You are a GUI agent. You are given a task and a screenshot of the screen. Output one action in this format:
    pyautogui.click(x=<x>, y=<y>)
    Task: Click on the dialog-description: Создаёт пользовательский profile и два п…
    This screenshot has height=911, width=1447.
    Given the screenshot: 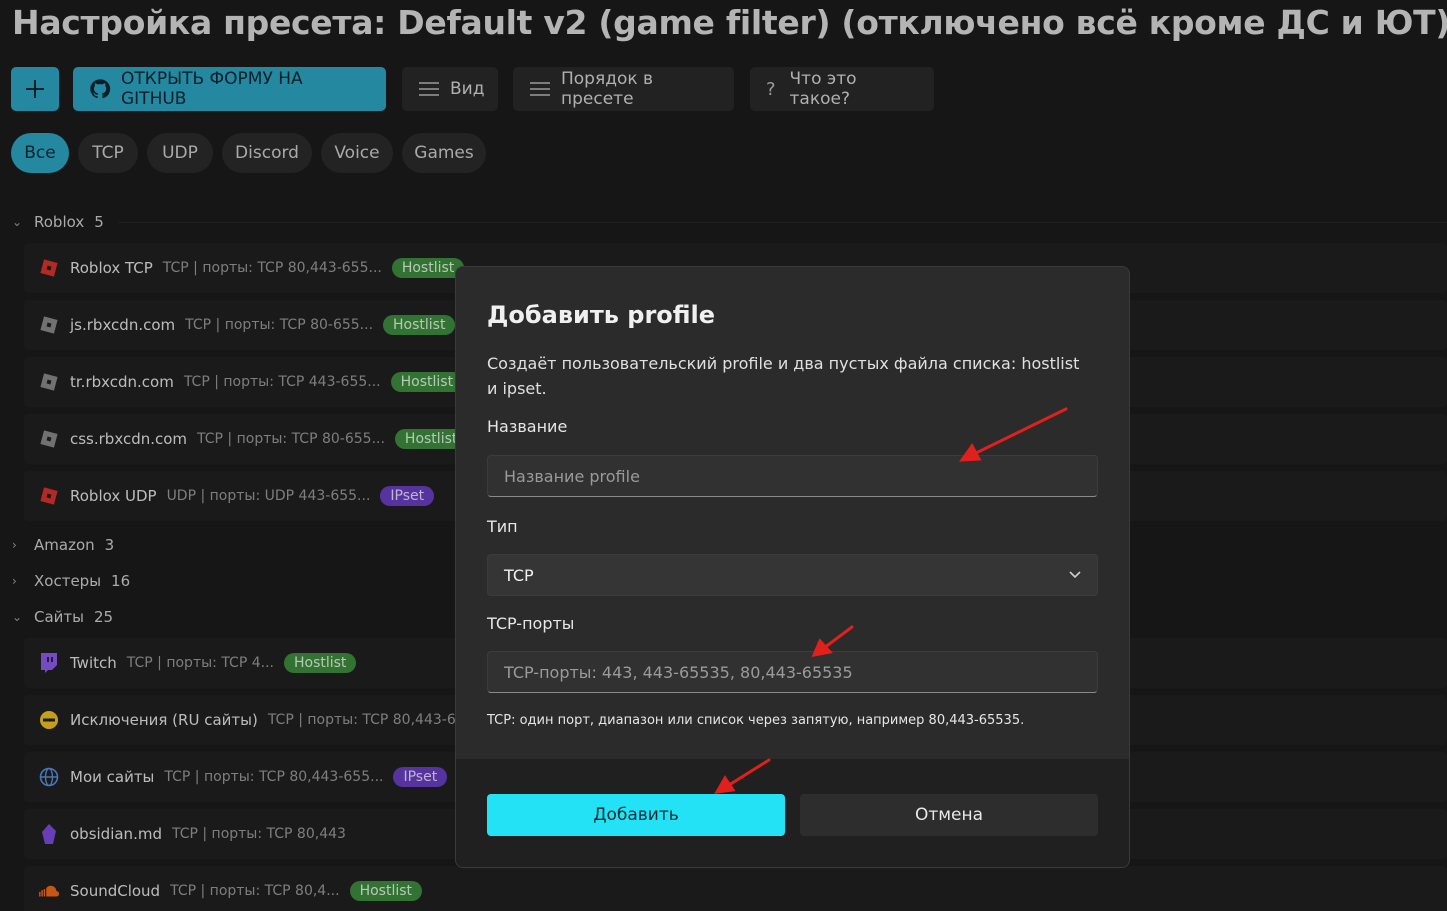 What is the action you would take?
    pyautogui.click(x=783, y=376)
    